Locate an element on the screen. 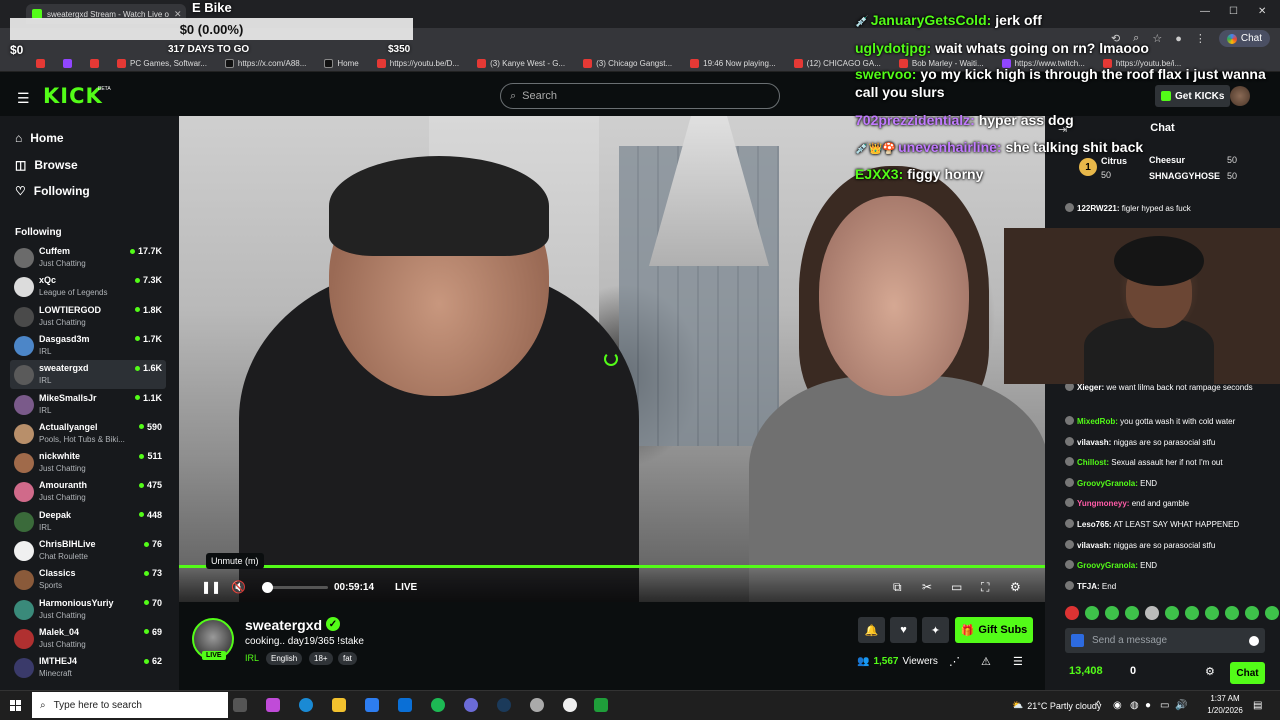 This screenshot has height=720, width=1280. pip-icon: ⧉ is located at coordinates (897, 587).